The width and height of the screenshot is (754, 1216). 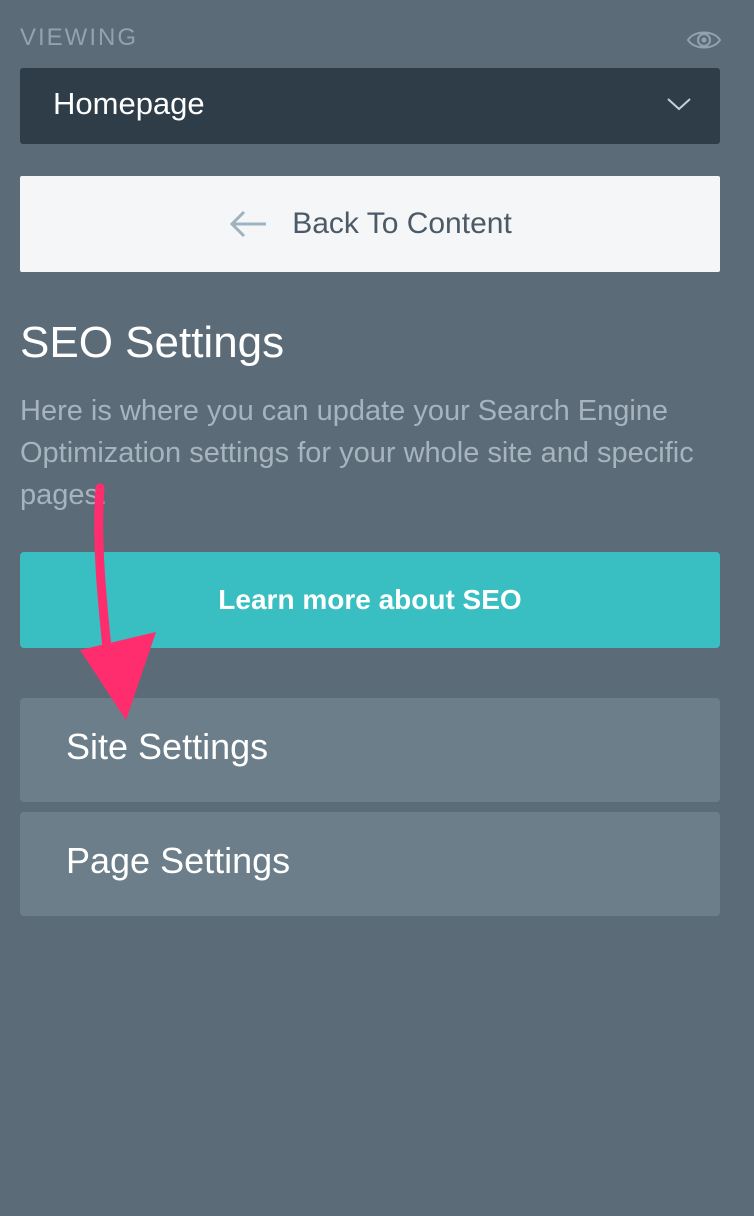 What do you see at coordinates (167, 746) in the screenshot?
I see `site-settings-label: Site Settings` at bounding box center [167, 746].